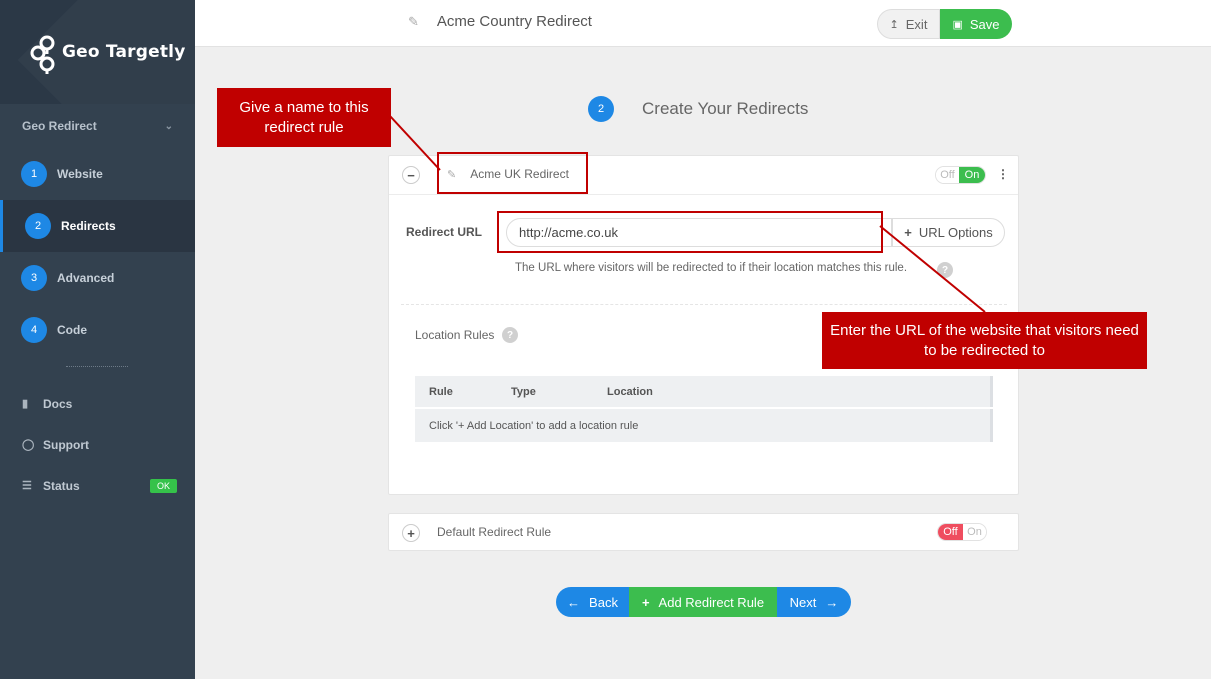 This screenshot has width=1211, height=679. What do you see at coordinates (163, 485) in the screenshot?
I see `status-badge: OK` at bounding box center [163, 485].